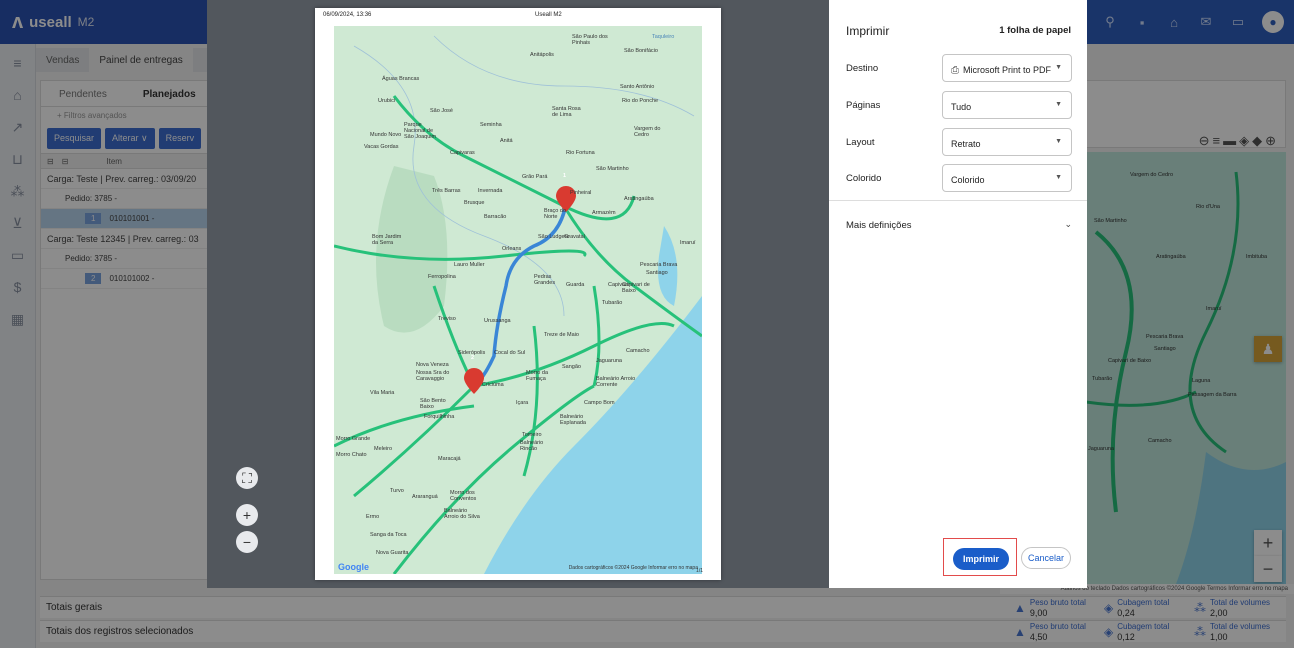 The width and height of the screenshot is (1294, 648). I want to click on map-label: Siderópolis, so click(472, 353).